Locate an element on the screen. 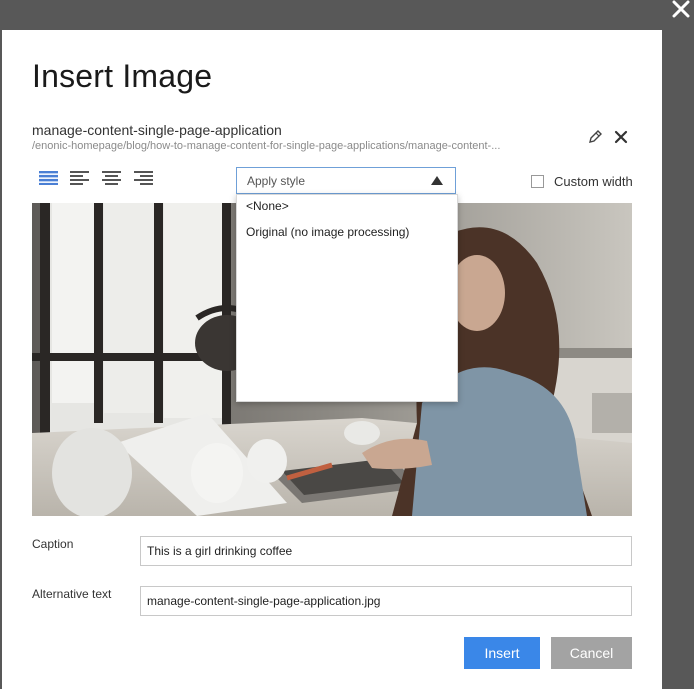 The width and height of the screenshot is (694, 689). alt-text-input is located at coordinates (386, 601).